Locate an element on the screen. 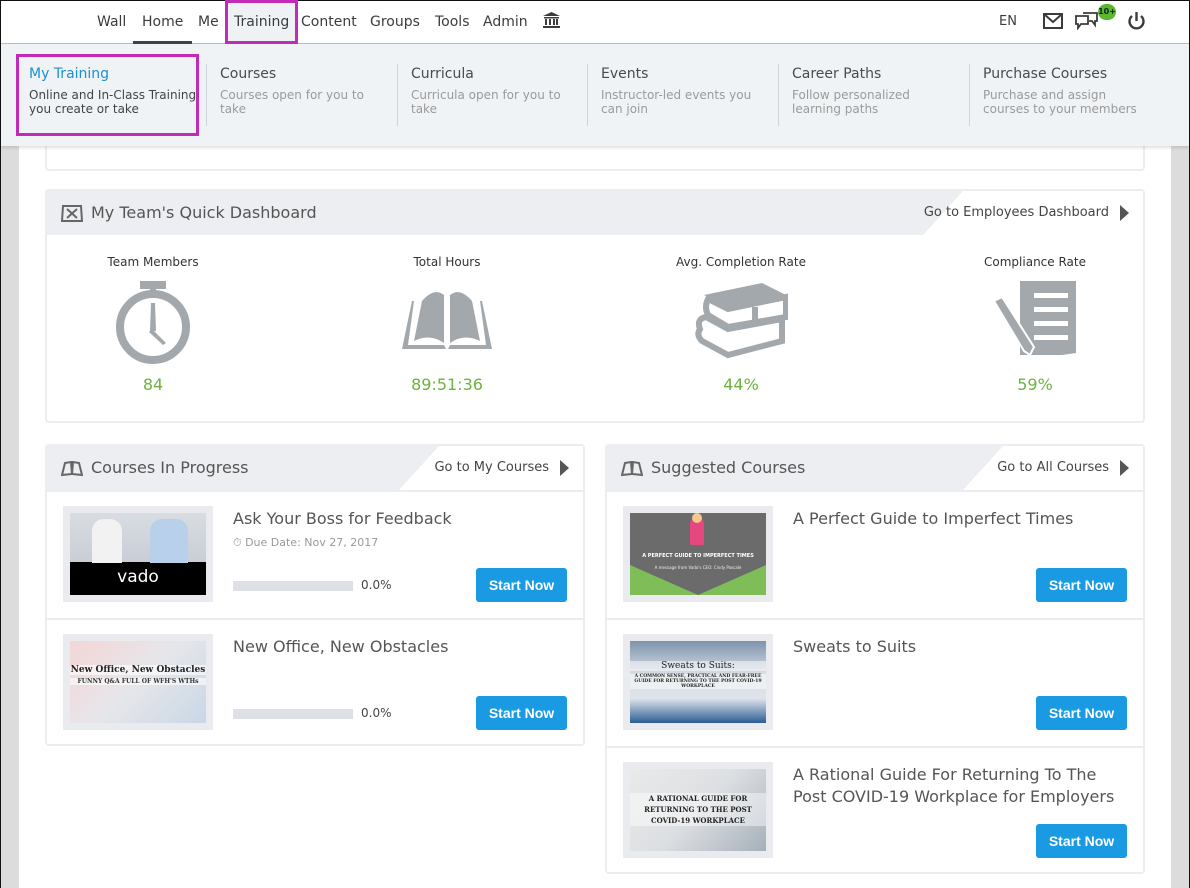  nav-groups: Groups is located at coordinates (395, 22).